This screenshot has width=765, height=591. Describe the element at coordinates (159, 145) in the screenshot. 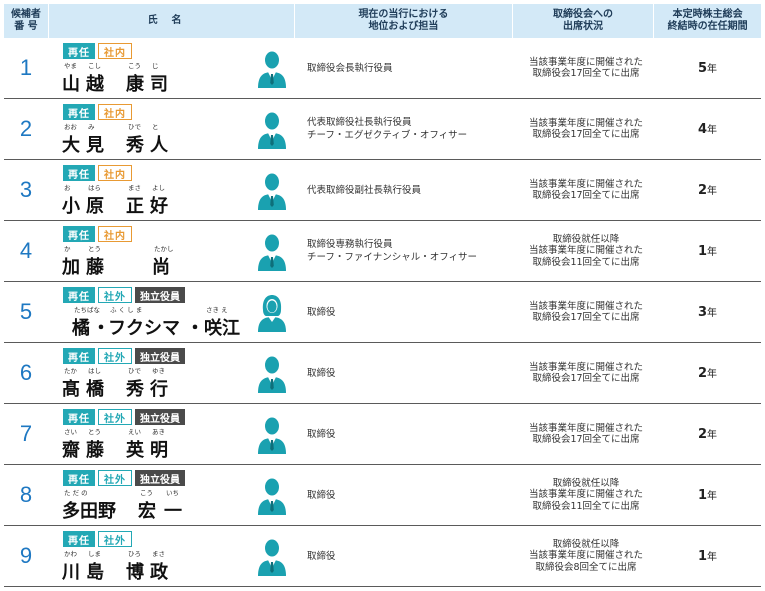

I see `name-kanji: 人` at that location.